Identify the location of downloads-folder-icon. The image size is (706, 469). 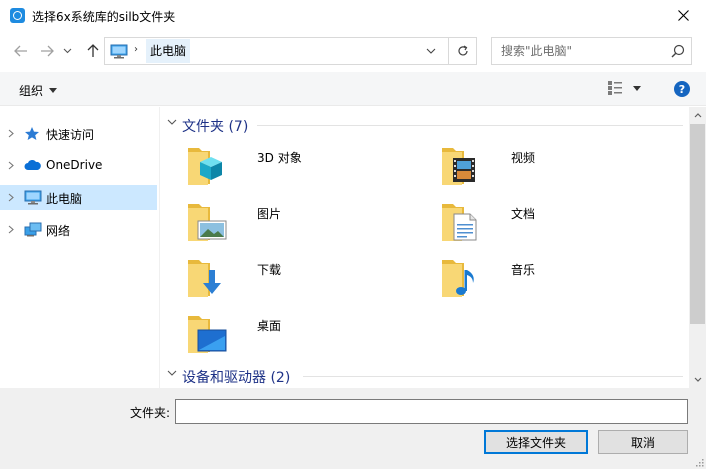
(204, 278).